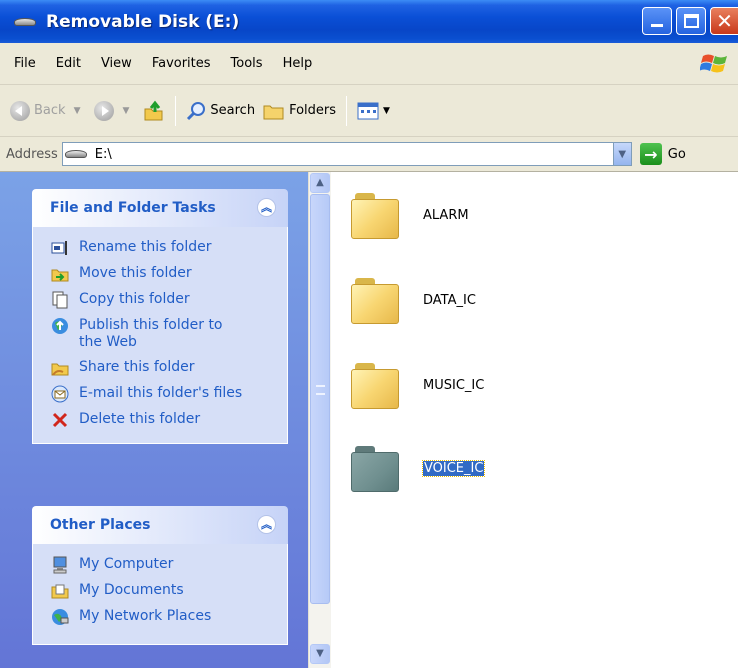 This screenshot has width=738, height=668. I want to click on folders-icon, so click(273, 112).